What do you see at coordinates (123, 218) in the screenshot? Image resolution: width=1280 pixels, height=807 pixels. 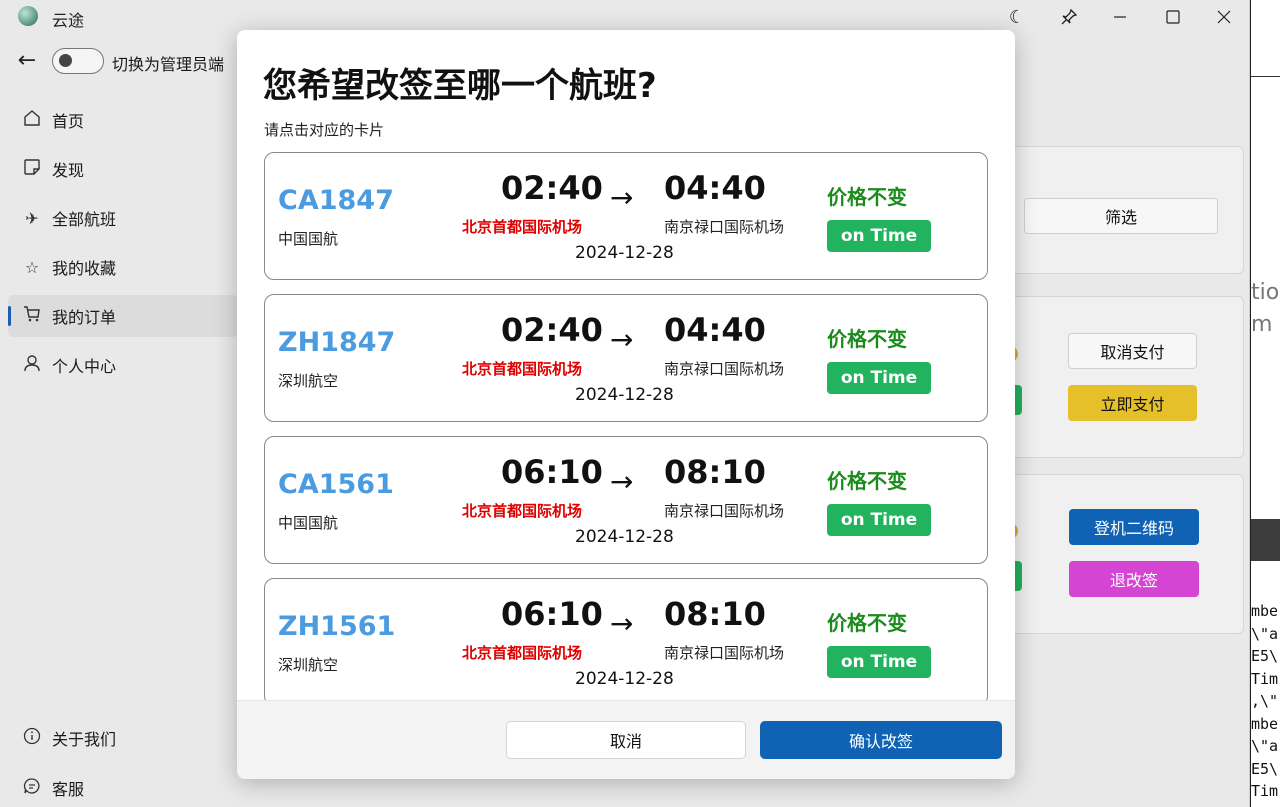 I see `nav-item-all-flights: ✈ 全部航班` at bounding box center [123, 218].